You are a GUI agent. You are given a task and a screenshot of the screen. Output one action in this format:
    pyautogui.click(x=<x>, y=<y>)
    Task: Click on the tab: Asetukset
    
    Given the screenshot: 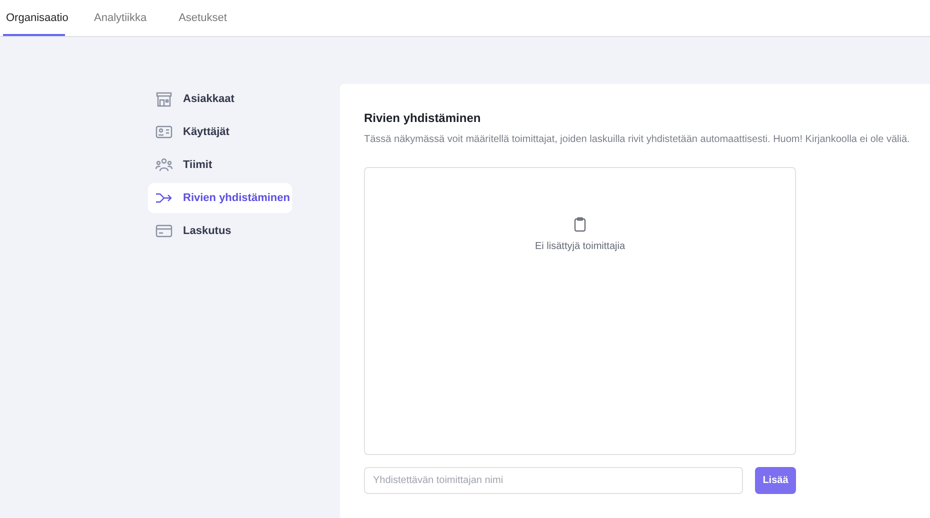 What is the action you would take?
    pyautogui.click(x=203, y=18)
    